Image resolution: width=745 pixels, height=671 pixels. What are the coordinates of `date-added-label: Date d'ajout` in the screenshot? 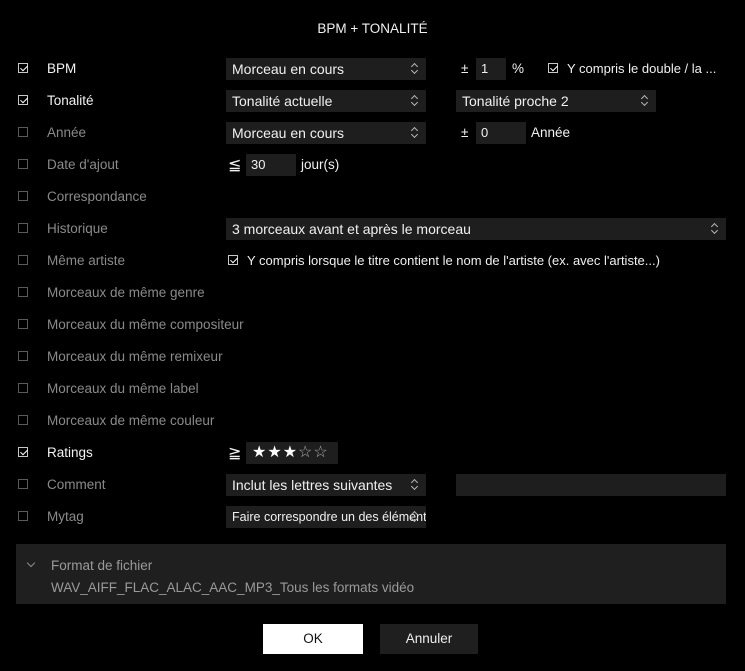 It's located at (83, 164).